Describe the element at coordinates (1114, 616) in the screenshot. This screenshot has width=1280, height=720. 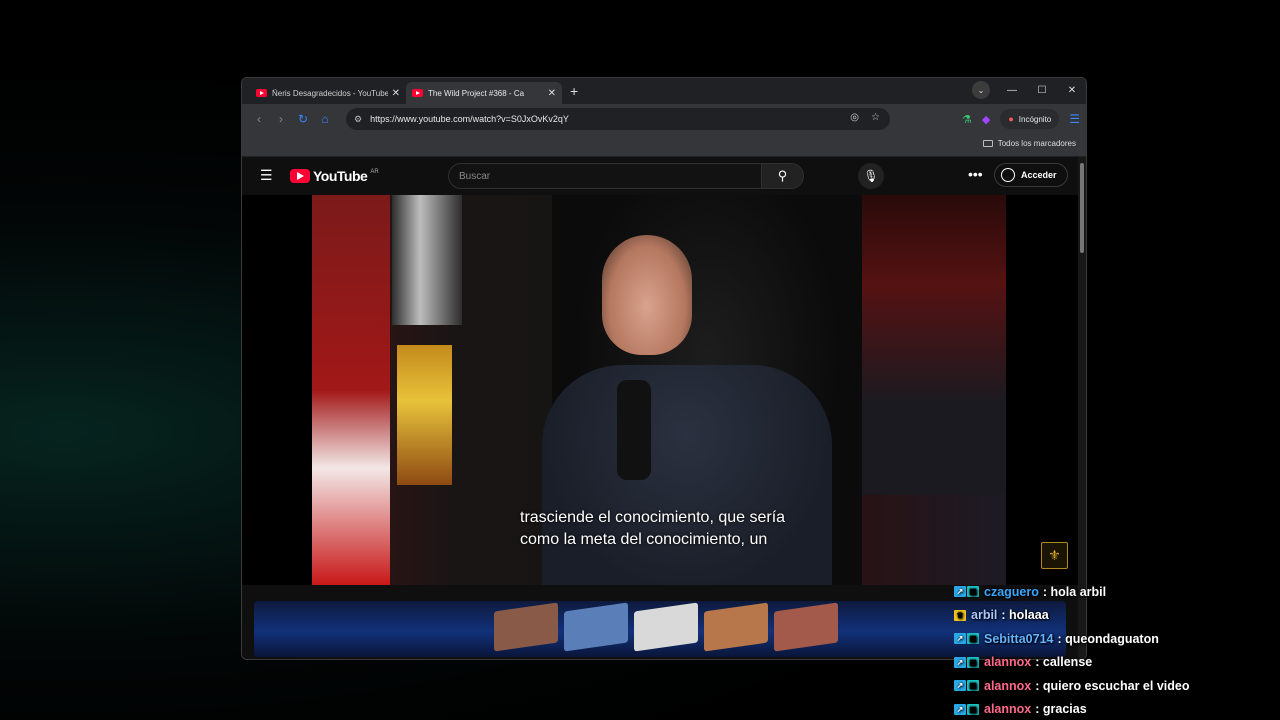
I see `chat-message: ♛ arbil : holaaa` at that location.